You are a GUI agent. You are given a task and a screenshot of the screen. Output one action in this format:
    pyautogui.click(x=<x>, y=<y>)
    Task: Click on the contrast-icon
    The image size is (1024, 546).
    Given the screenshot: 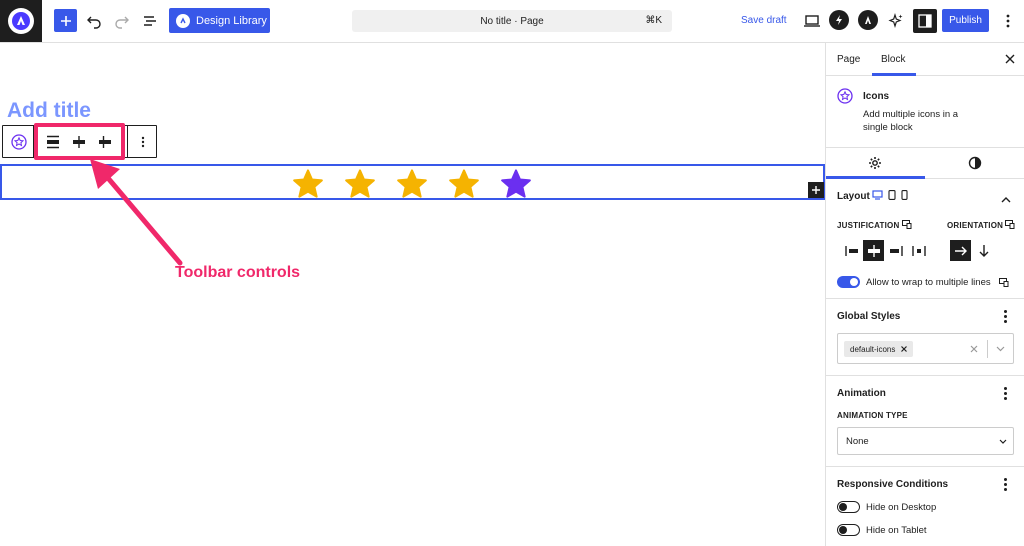 What is the action you would take?
    pyautogui.click(x=975, y=163)
    